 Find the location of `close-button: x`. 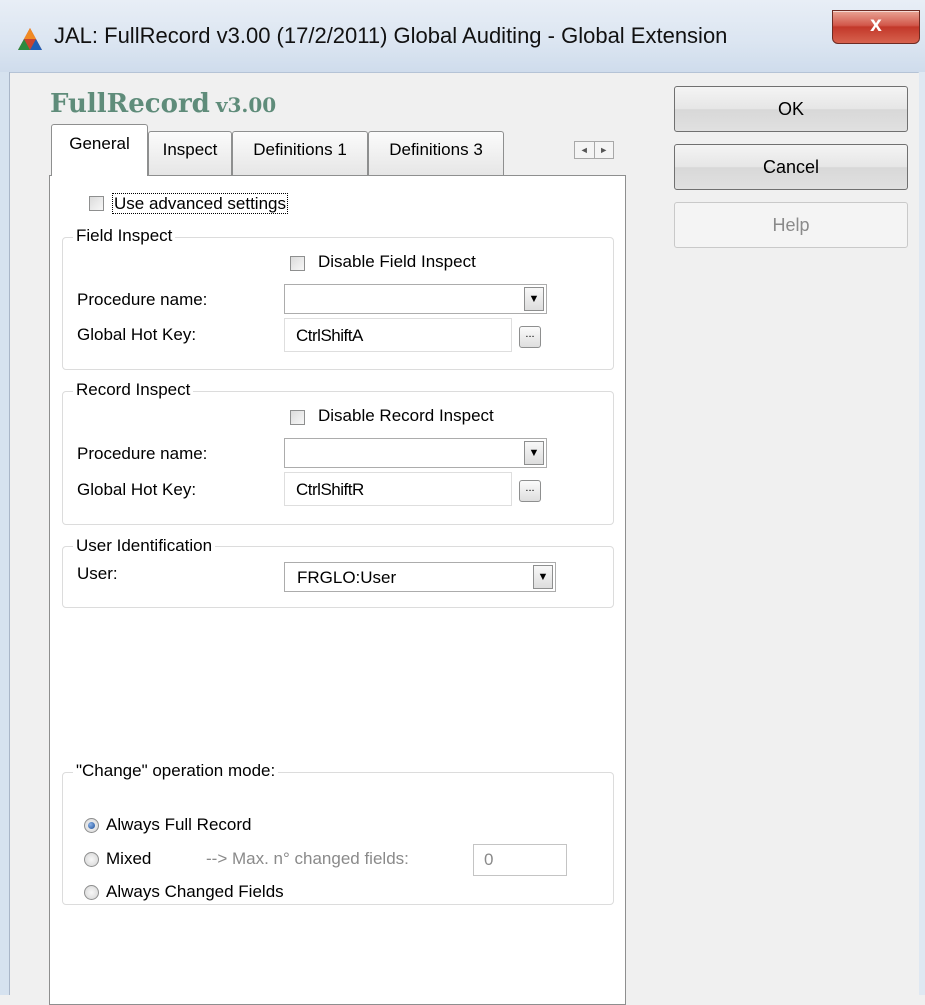

close-button: x is located at coordinates (876, 27).